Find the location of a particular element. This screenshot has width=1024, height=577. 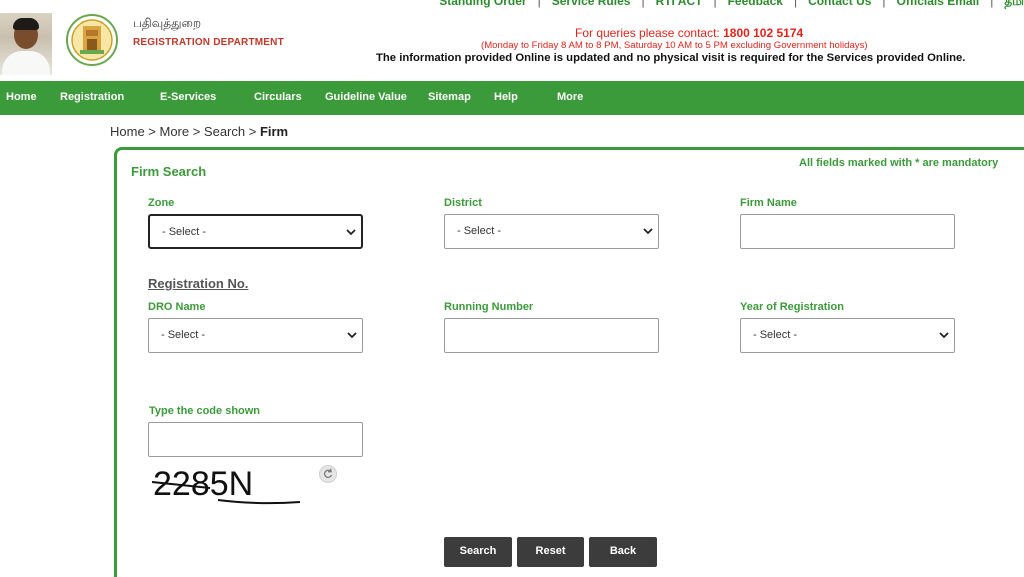

minister-photo is located at coordinates (26, 44).